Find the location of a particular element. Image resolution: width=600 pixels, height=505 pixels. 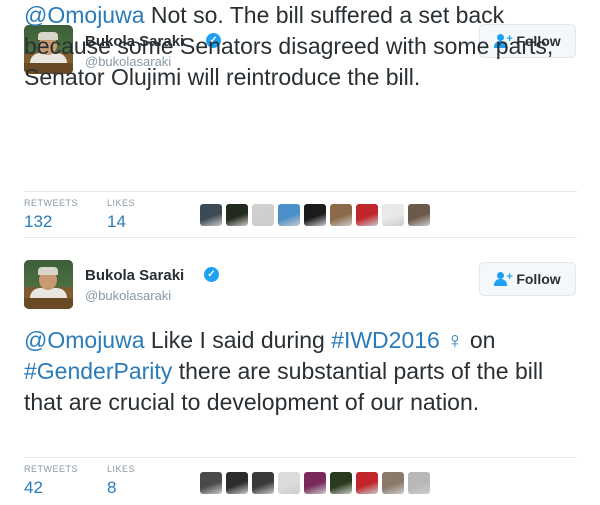

retweets-stat: RETWEETS 132 is located at coordinates (51, 215).